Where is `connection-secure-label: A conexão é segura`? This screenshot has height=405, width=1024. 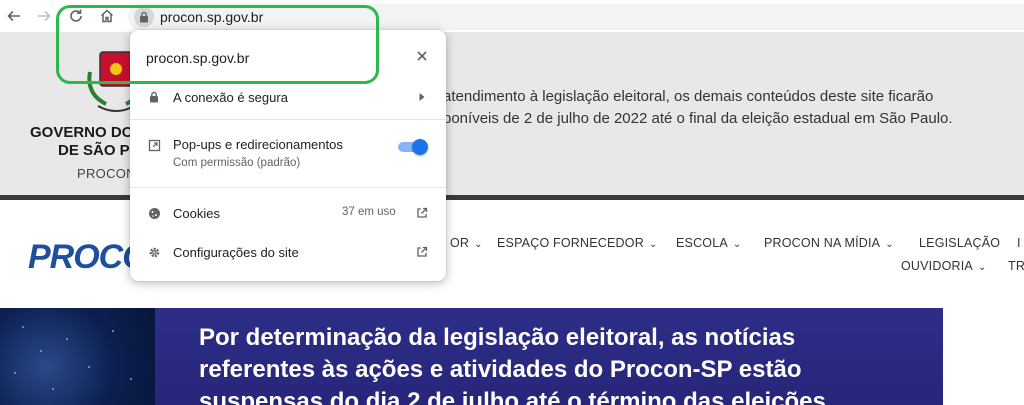
connection-secure-label: A conexão é segura is located at coordinates (230, 97).